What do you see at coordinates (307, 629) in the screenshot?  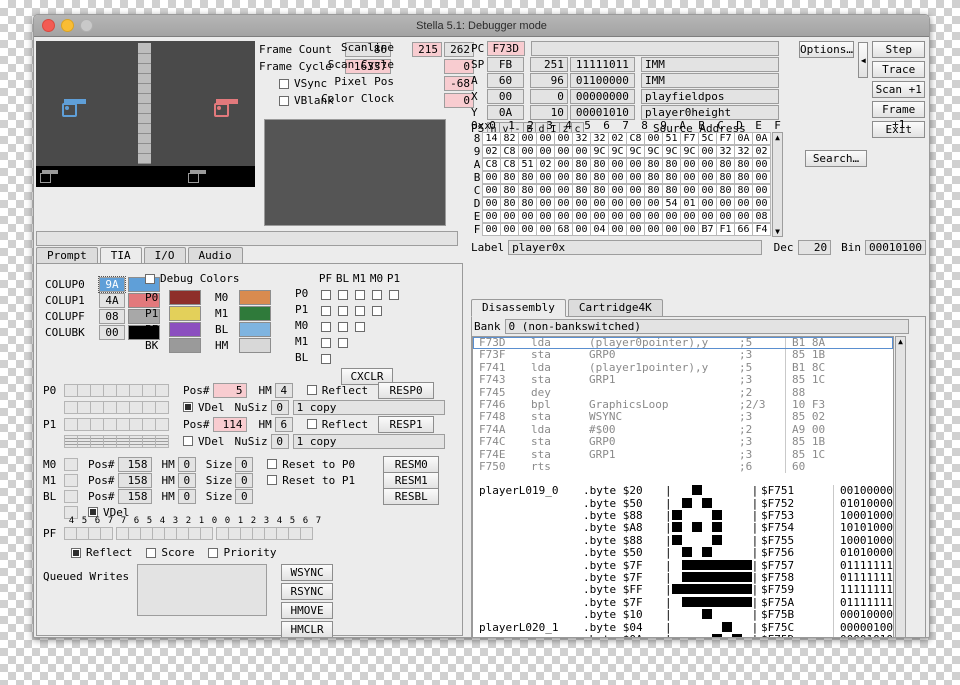 I see `strobe-hmclr-button: HMCLR` at bounding box center [307, 629].